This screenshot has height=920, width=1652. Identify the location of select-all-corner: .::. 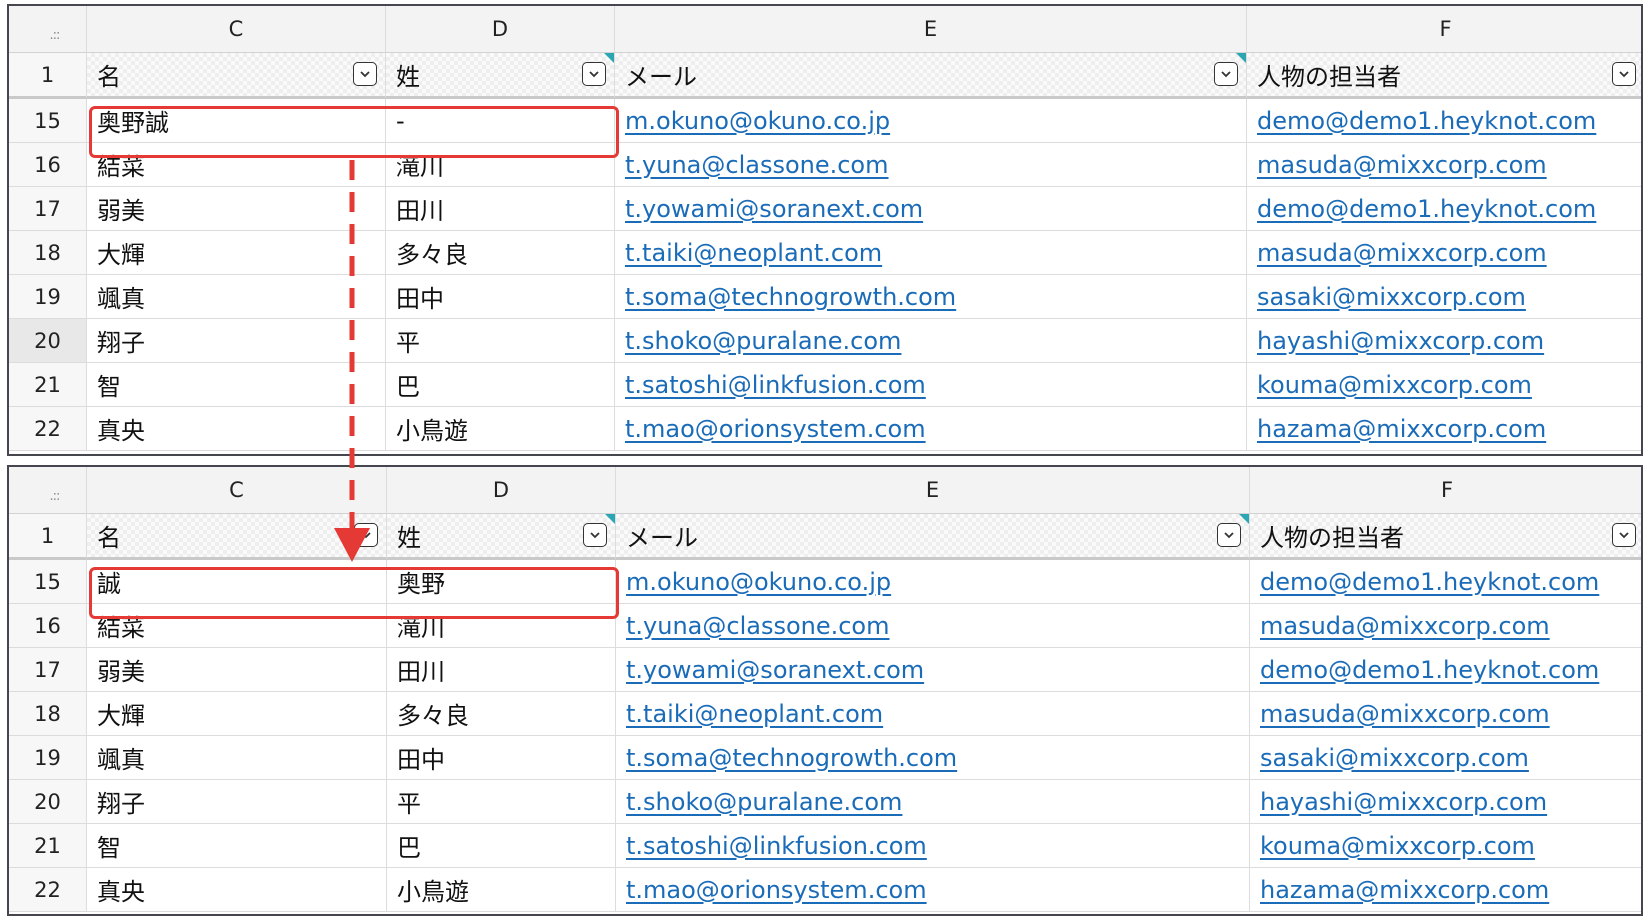
(48, 29).